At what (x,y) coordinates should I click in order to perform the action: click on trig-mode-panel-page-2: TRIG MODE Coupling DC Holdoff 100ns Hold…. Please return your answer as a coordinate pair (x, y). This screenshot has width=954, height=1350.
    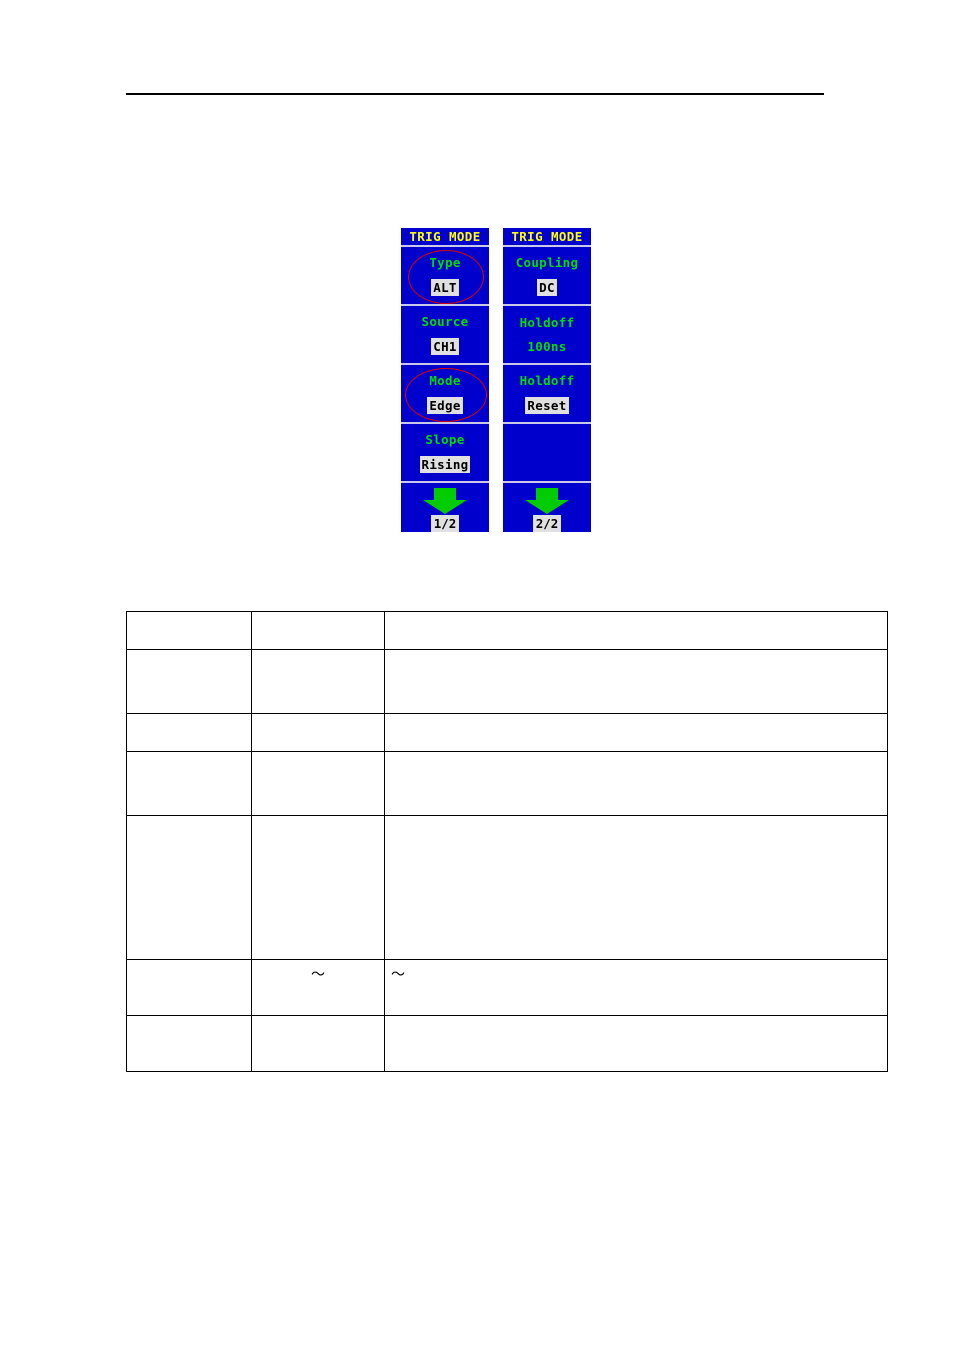
    Looking at the image, I should click on (547, 380).